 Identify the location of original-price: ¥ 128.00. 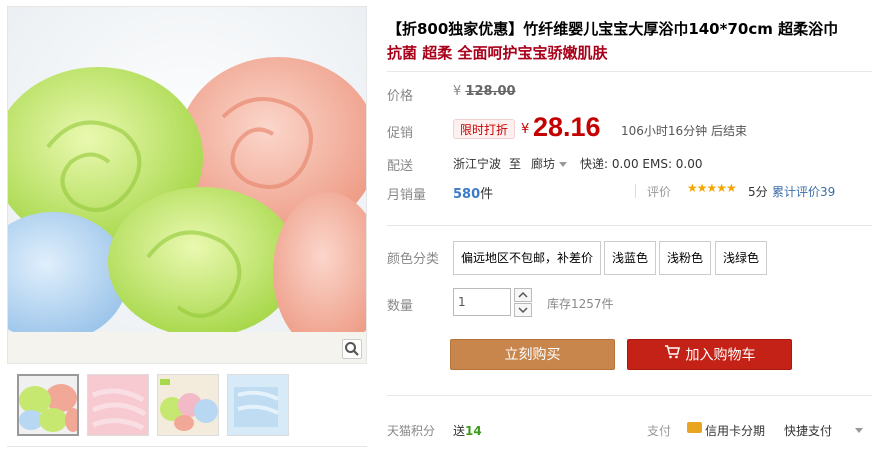
(484, 91).